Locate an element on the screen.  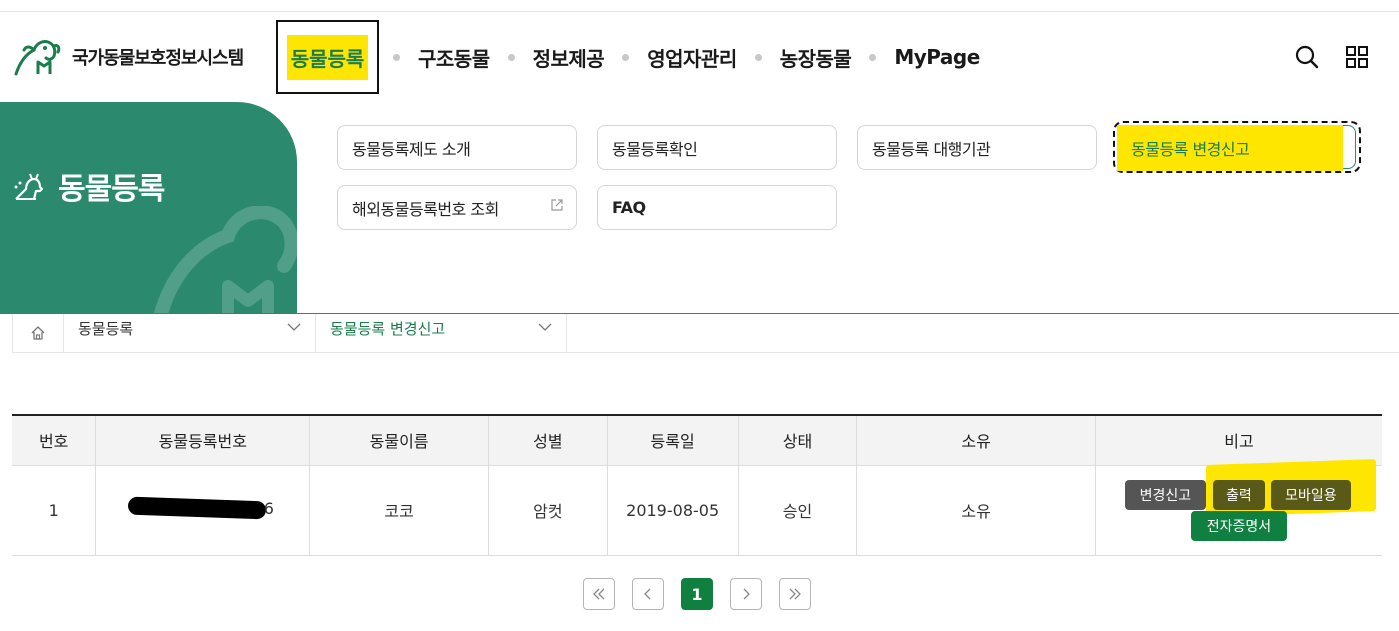
nav-item-farm: 농장동물 is located at coordinates (816, 57).